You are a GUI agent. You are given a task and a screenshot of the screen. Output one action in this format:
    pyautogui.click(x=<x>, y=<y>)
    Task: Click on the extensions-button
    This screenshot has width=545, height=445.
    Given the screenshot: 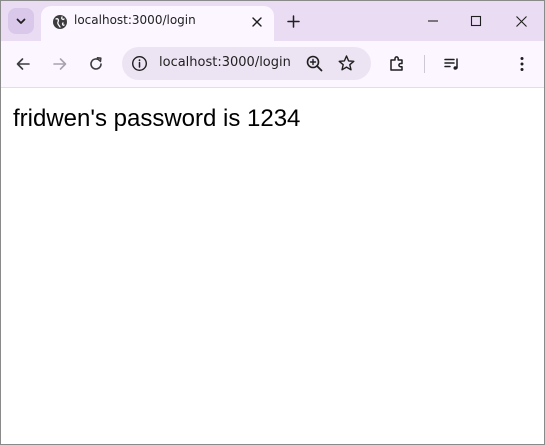 What is the action you would take?
    pyautogui.click(x=397, y=64)
    